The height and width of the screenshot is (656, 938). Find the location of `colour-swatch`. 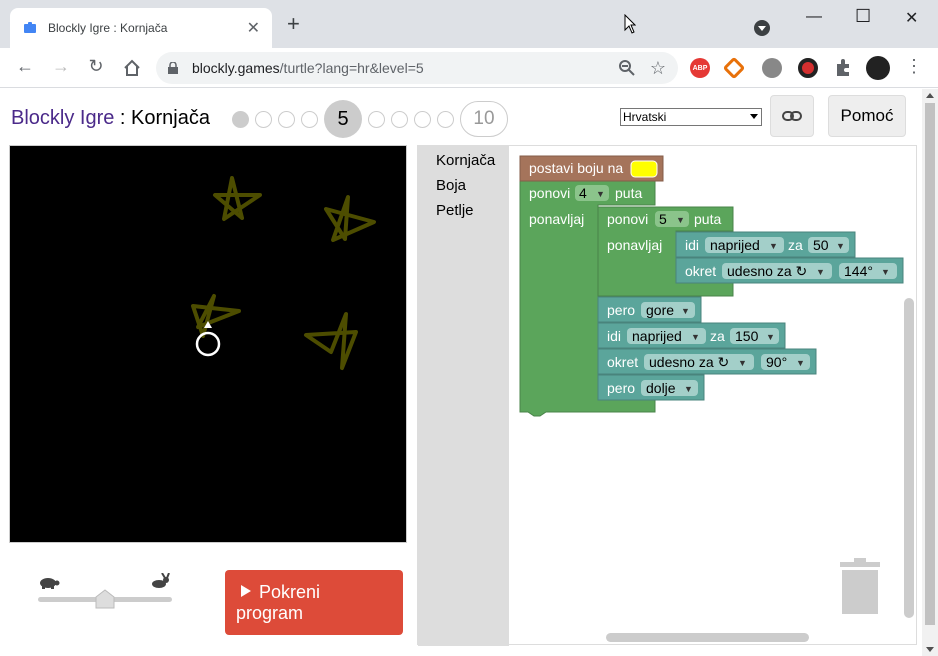

colour-swatch is located at coordinates (644, 169).